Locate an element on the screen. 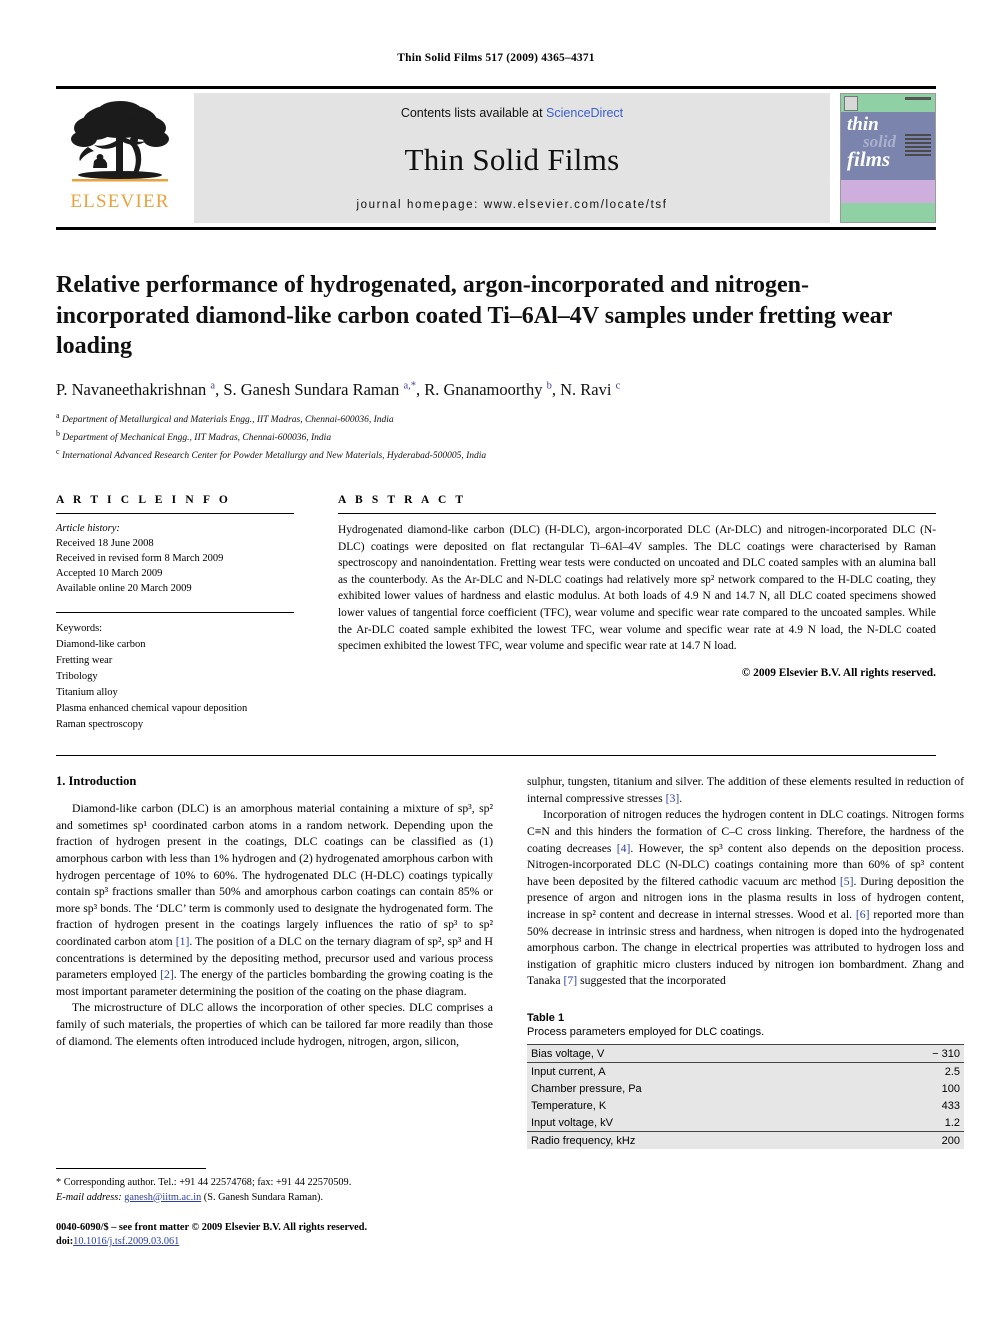  cover-band-lavender is located at coordinates (888, 191).